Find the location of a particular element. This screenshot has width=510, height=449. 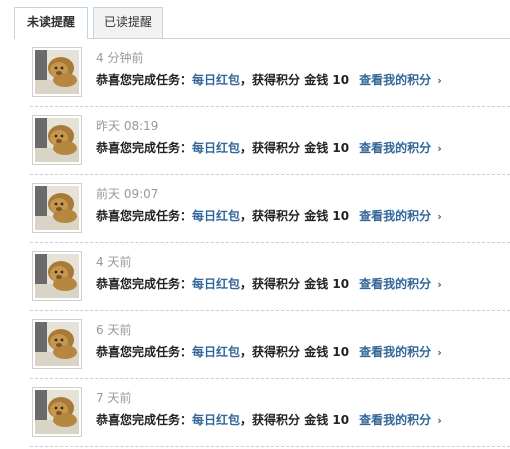

notification-tabs: 未读提醒 已读提醒 is located at coordinates (255, 19).